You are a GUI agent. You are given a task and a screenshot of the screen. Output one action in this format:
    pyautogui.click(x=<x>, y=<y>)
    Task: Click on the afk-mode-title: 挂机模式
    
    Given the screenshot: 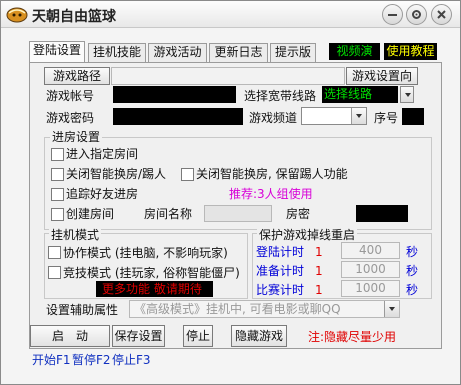 What is the action you would take?
    pyautogui.click(x=75, y=235)
    